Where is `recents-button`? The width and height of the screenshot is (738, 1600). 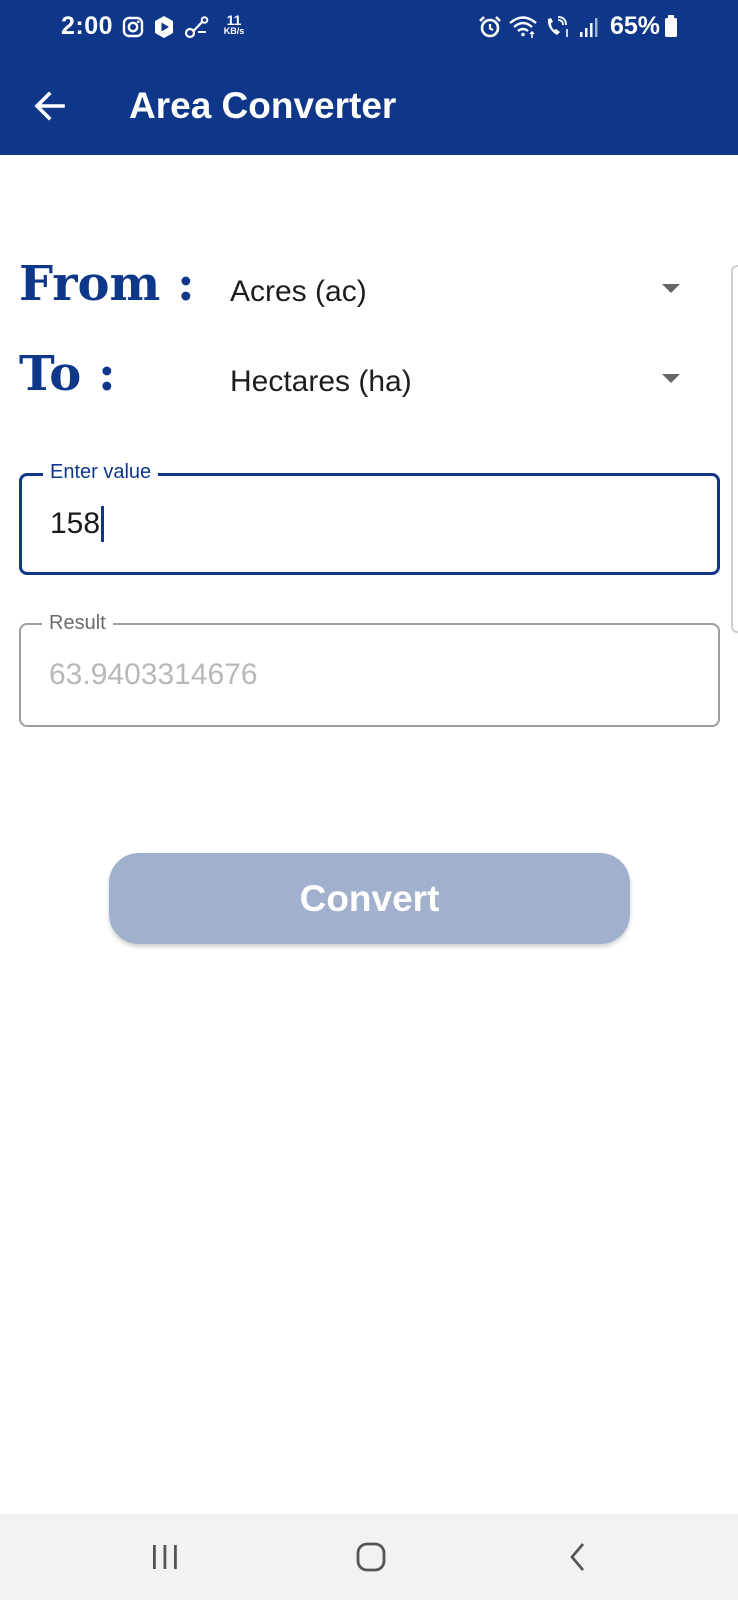
recents-button is located at coordinates (165, 1557).